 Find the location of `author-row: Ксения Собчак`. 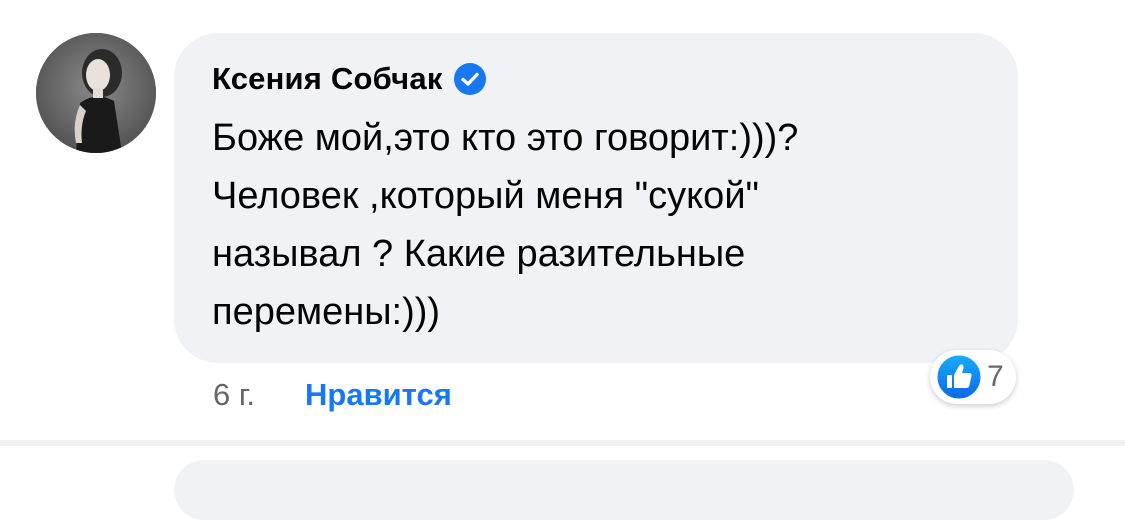

author-row: Ксения Собчак is located at coordinates (600, 79).